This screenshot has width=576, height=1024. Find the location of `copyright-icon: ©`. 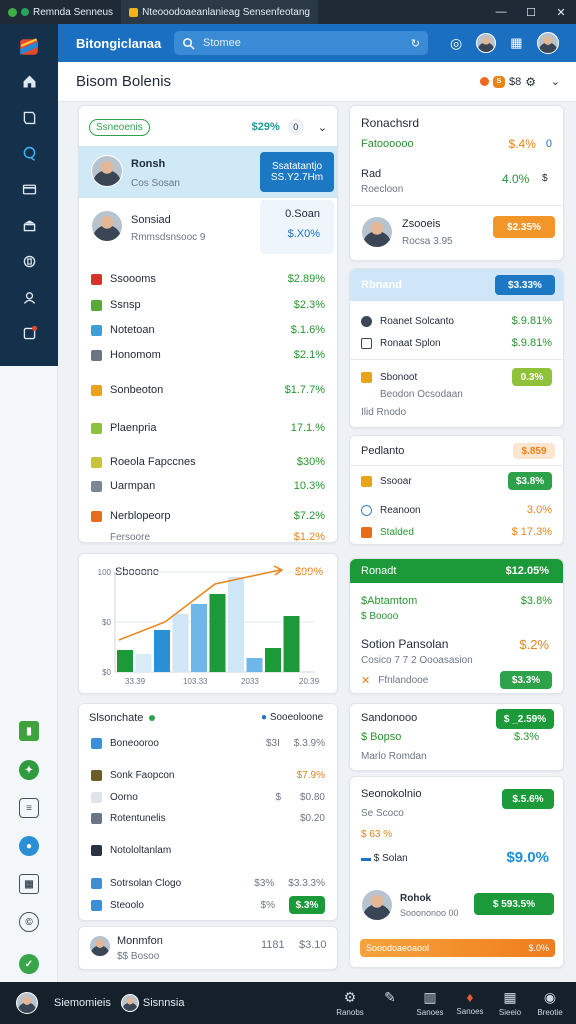

copyright-icon: © is located at coordinates (29, 922).